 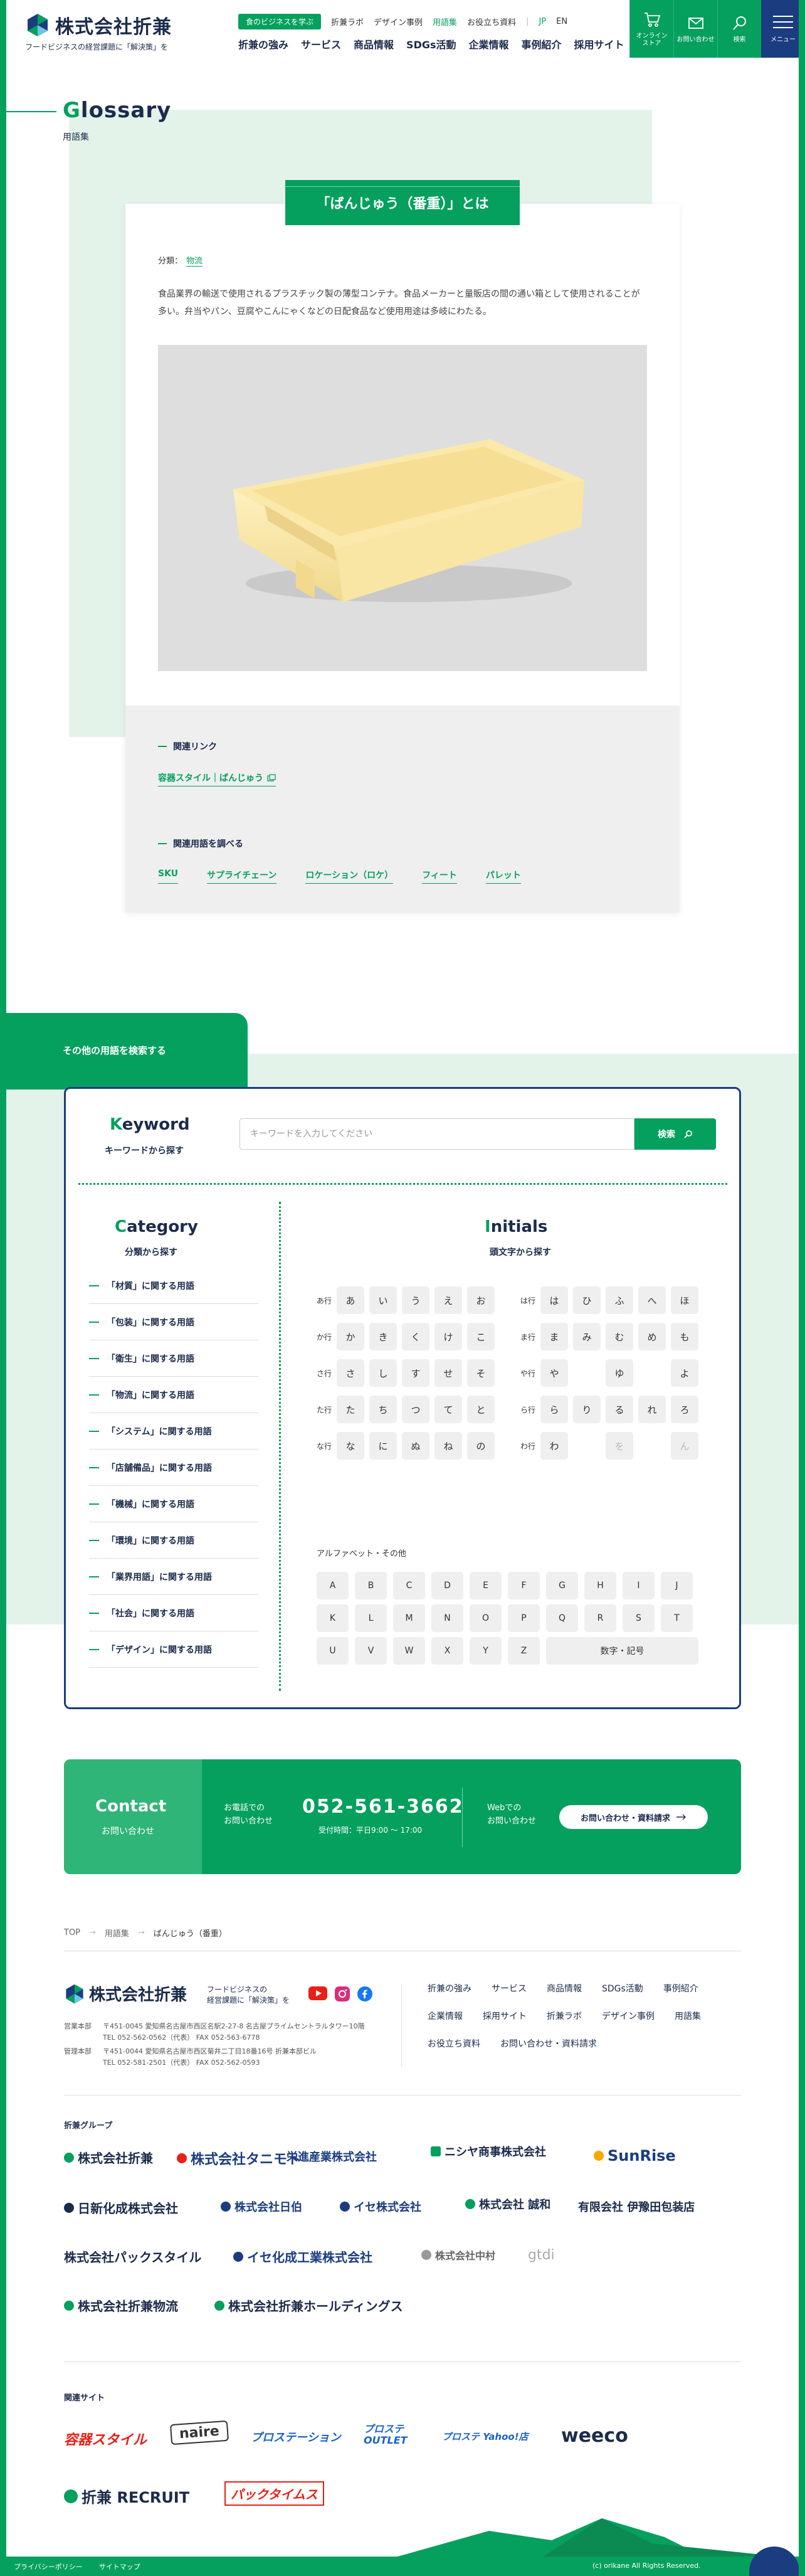 What do you see at coordinates (695, 29) in the screenshot?
I see `contact-icon-button: お問い合わせ` at bounding box center [695, 29].